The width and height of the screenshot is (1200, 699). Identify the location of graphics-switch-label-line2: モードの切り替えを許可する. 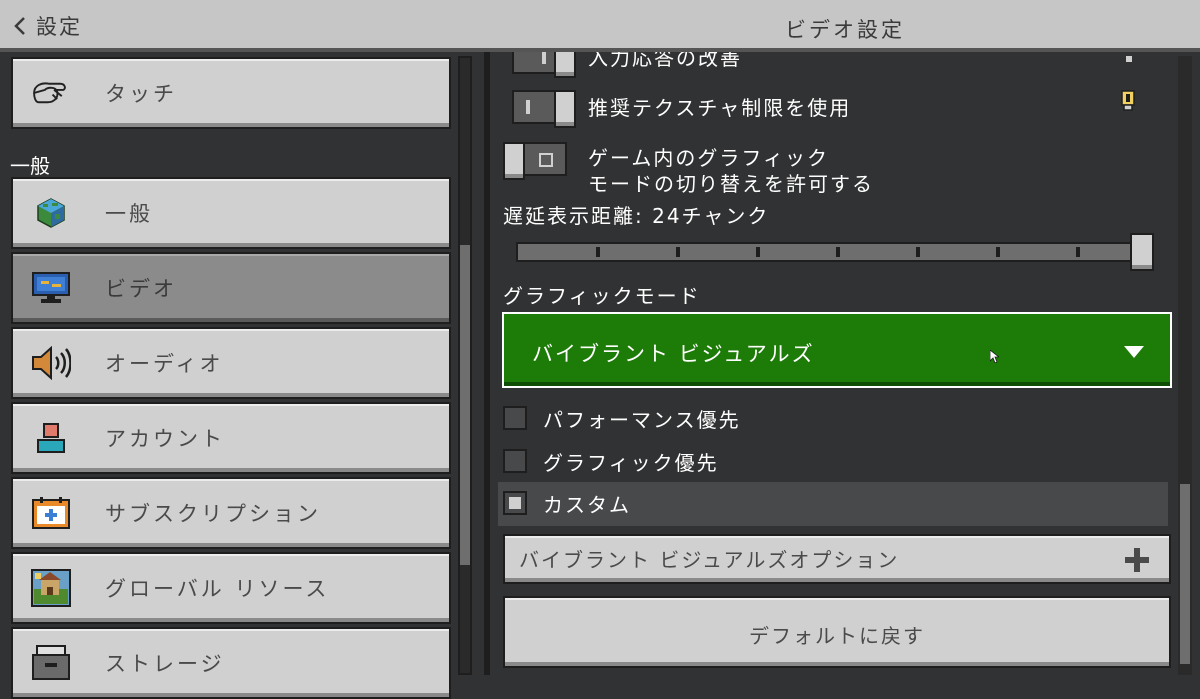
(731, 184).